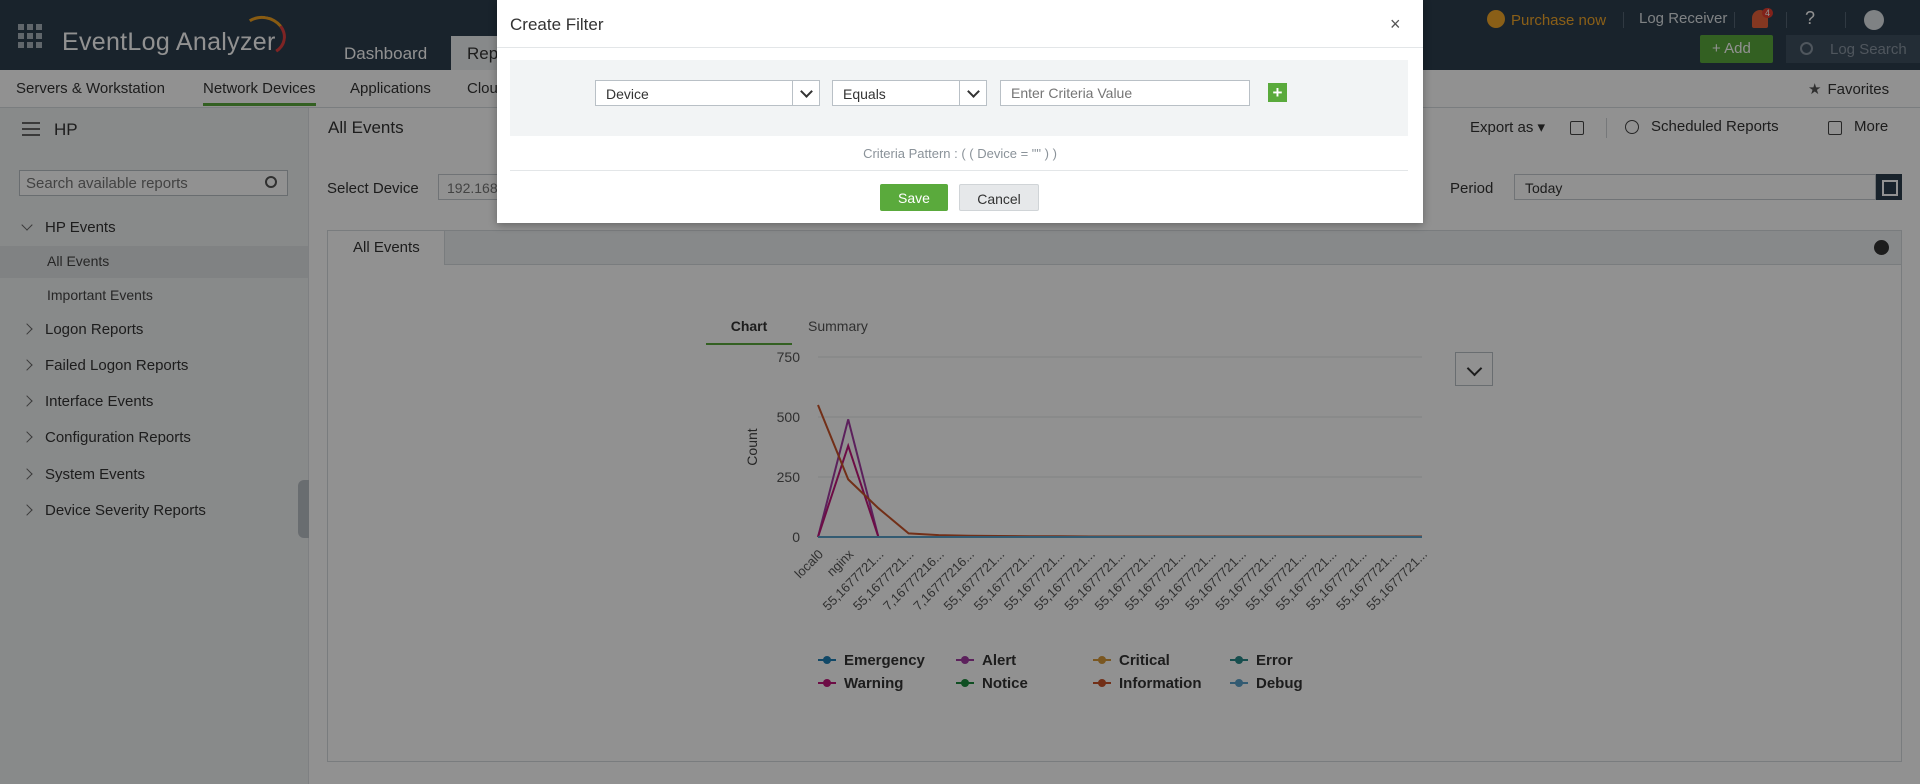  I want to click on criteria-value-input, so click(1125, 93).